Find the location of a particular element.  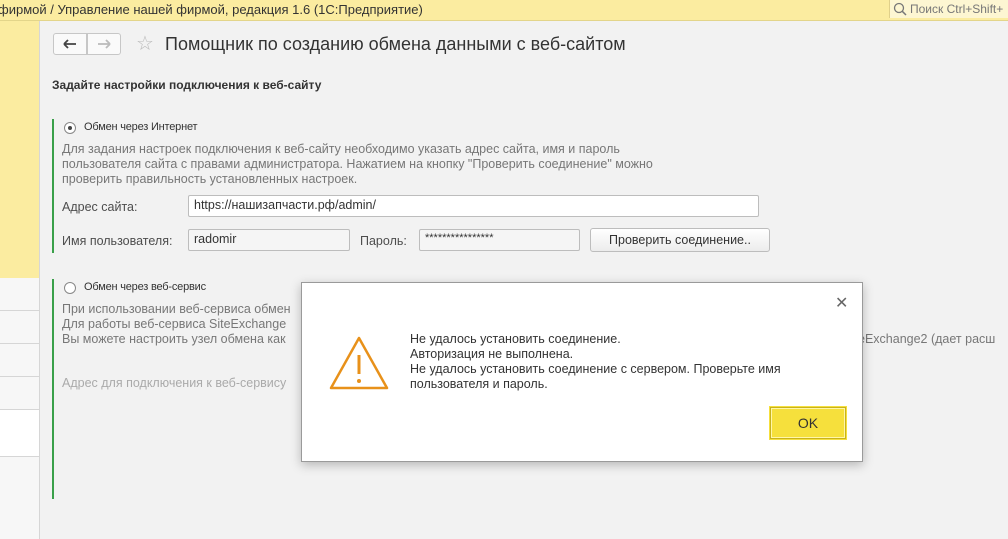

radio-internet-label: Обмен через Интернет is located at coordinates (141, 127).